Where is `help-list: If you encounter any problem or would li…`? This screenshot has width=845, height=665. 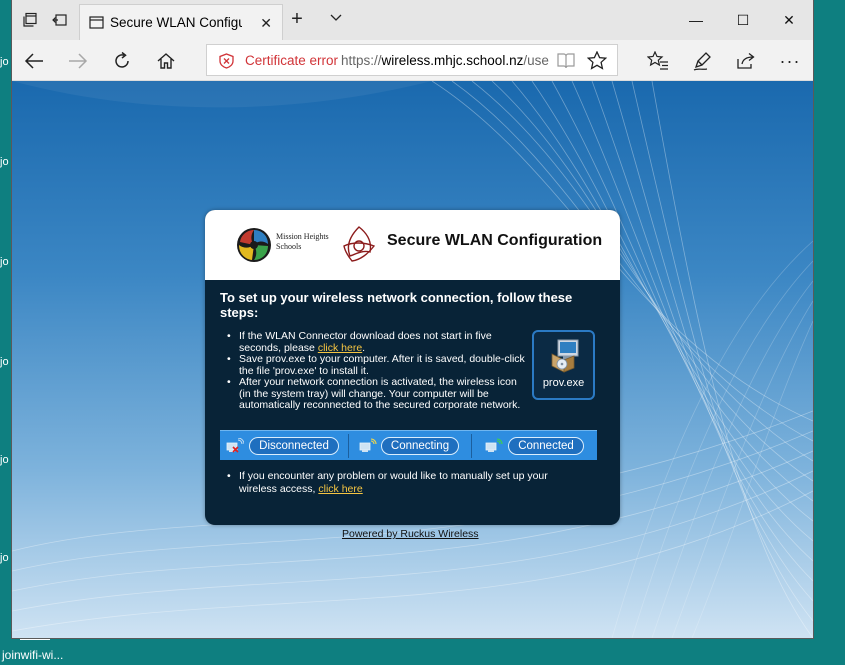
help-list: If you encounter any problem or would li… is located at coordinates (405, 483).